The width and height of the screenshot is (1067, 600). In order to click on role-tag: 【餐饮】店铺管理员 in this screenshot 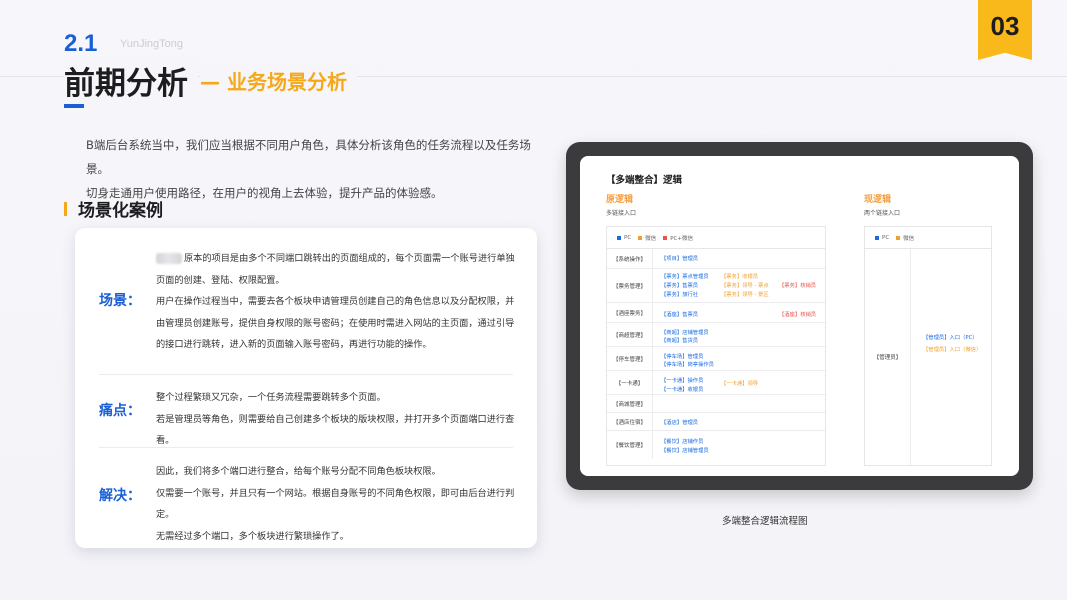, I will do `click(685, 451)`.